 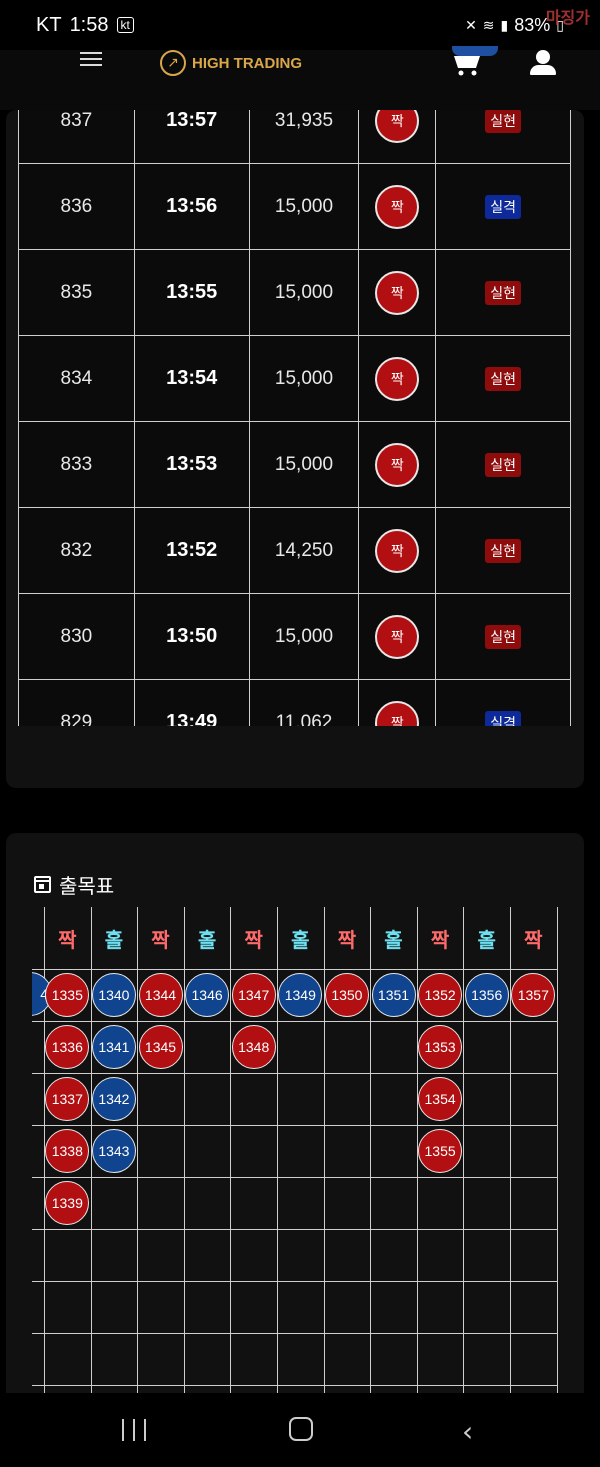 I want to click on history-row: 837 13:57 31,935 짝 실현, so click(x=294, y=137).